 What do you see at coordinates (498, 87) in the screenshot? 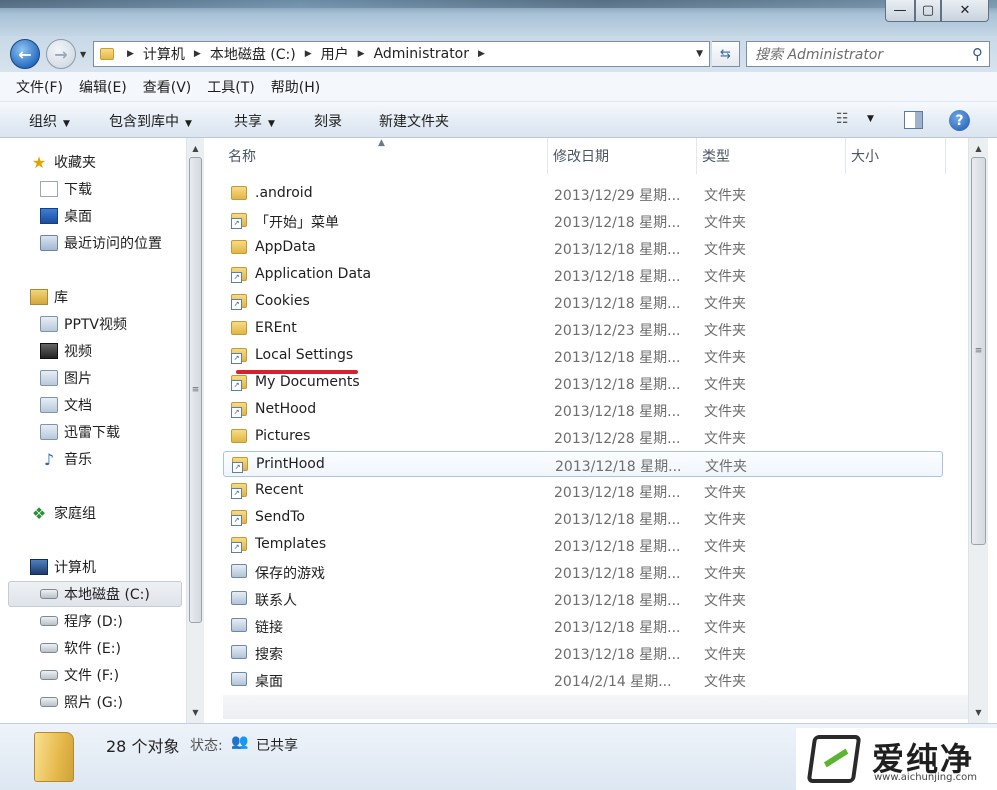
I see `menu-bar: 文件(F) 编辑(E) 查看(V) 工具(T) 帮助(H)` at bounding box center [498, 87].